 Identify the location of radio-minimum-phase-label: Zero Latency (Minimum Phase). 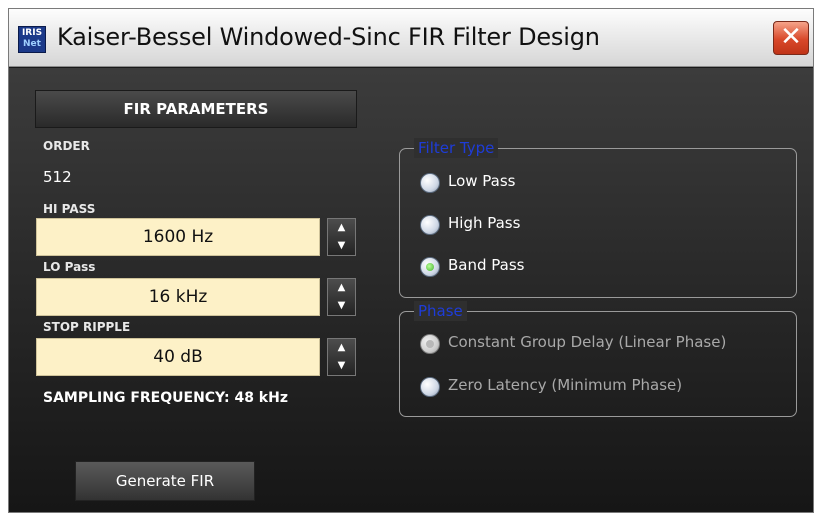
(565, 385).